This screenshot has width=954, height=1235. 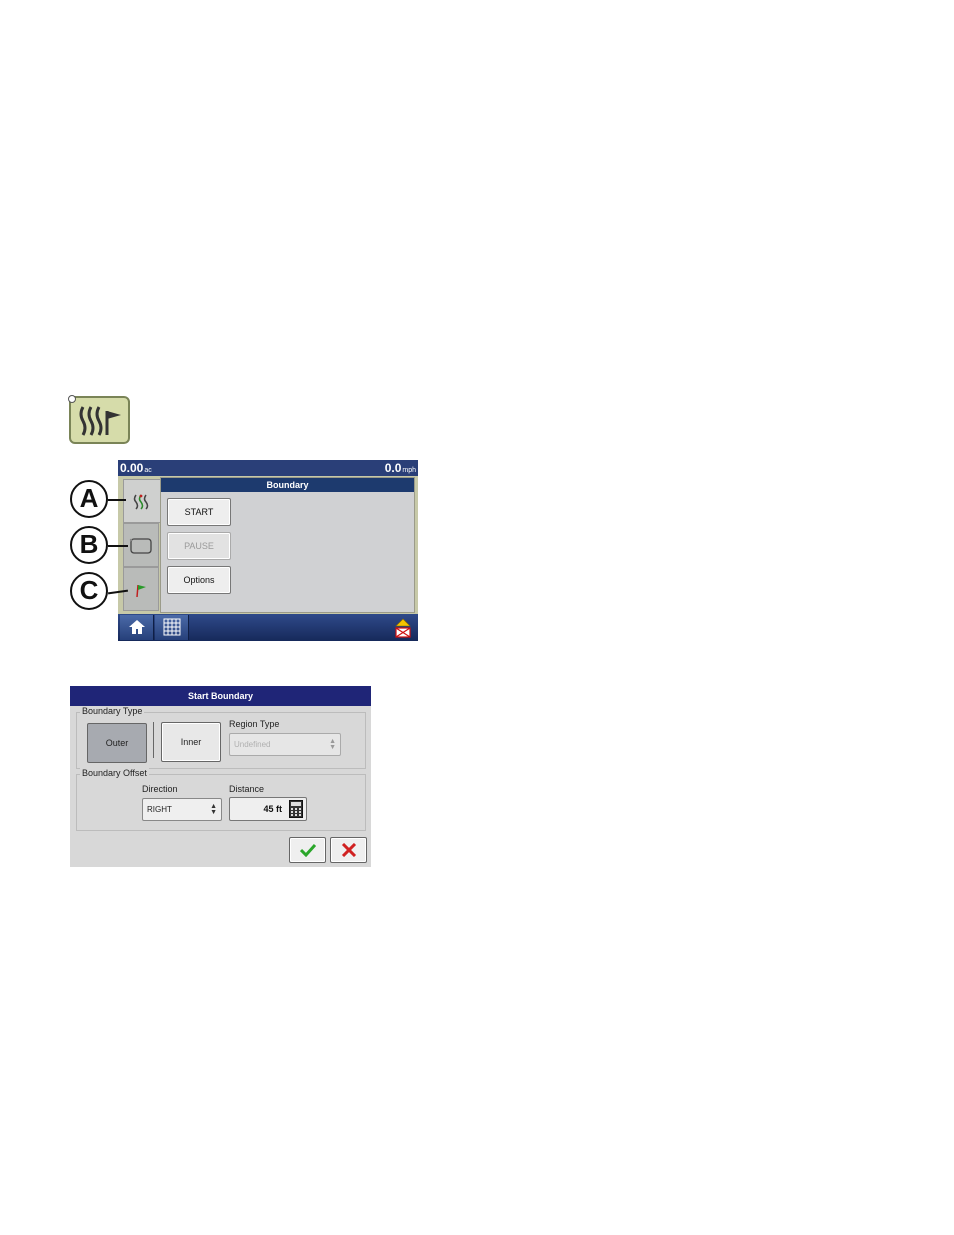 What do you see at coordinates (287, 485) in the screenshot?
I see `panel-title: Boundary` at bounding box center [287, 485].